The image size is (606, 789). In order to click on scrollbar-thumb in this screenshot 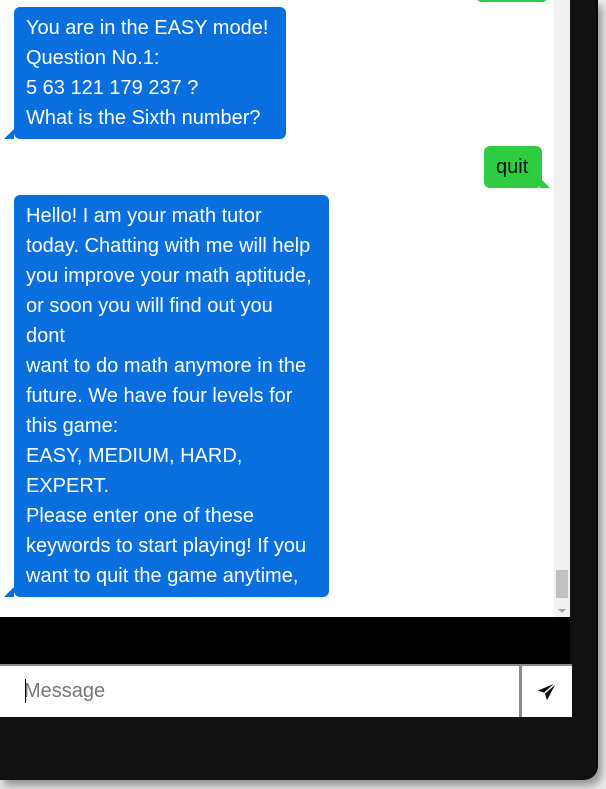, I will do `click(562, 584)`.